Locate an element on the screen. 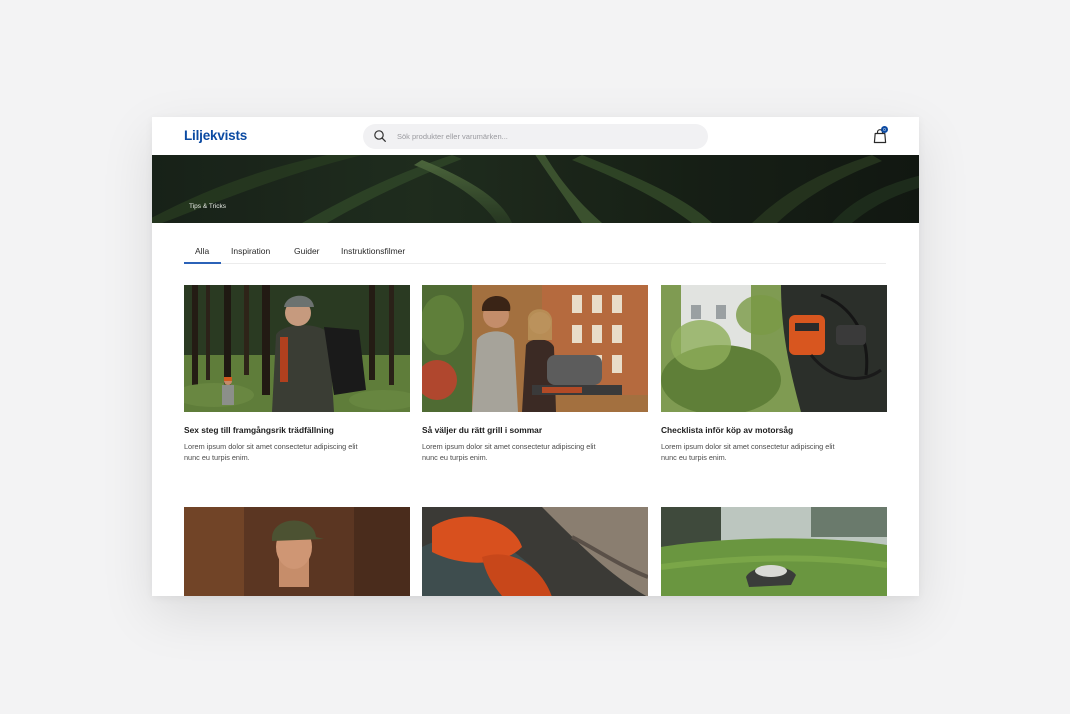 This screenshot has width=1070, height=714. chainsaw-closeup-image is located at coordinates (535, 551).